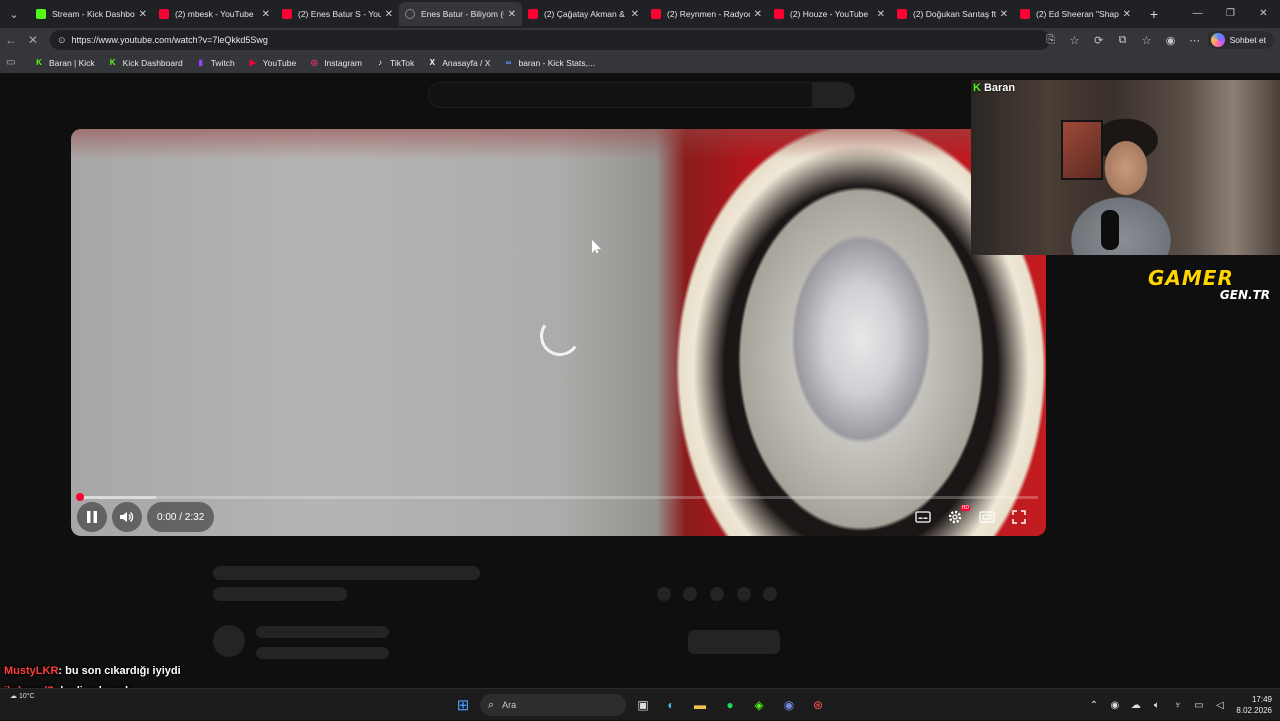 The height and width of the screenshot is (721, 1280). What do you see at coordinates (1075, 40) in the screenshot?
I see `favorite-star-icon: ☆` at bounding box center [1075, 40].